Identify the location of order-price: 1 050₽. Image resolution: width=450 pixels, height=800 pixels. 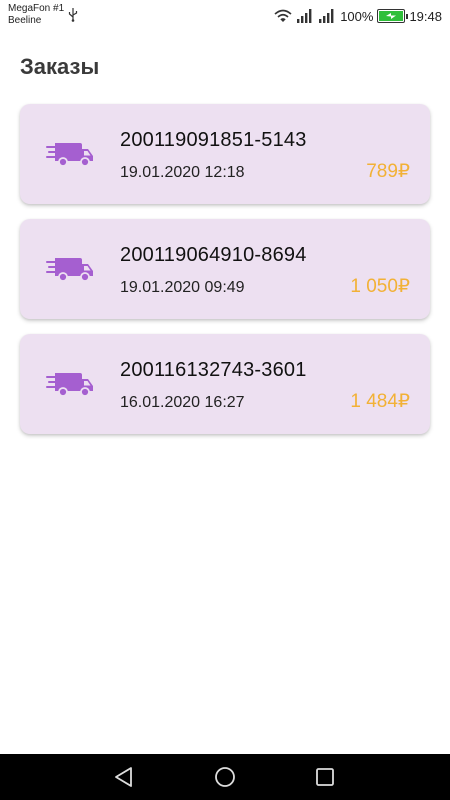
(380, 286).